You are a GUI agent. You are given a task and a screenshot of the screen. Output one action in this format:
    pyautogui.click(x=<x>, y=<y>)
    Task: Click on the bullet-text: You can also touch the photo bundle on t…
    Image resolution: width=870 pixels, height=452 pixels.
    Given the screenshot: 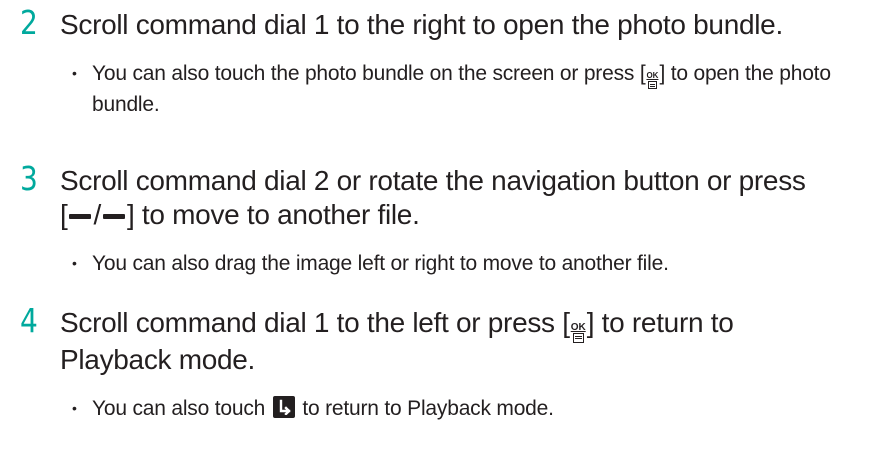 What is the action you would take?
    pyautogui.click(x=461, y=89)
    